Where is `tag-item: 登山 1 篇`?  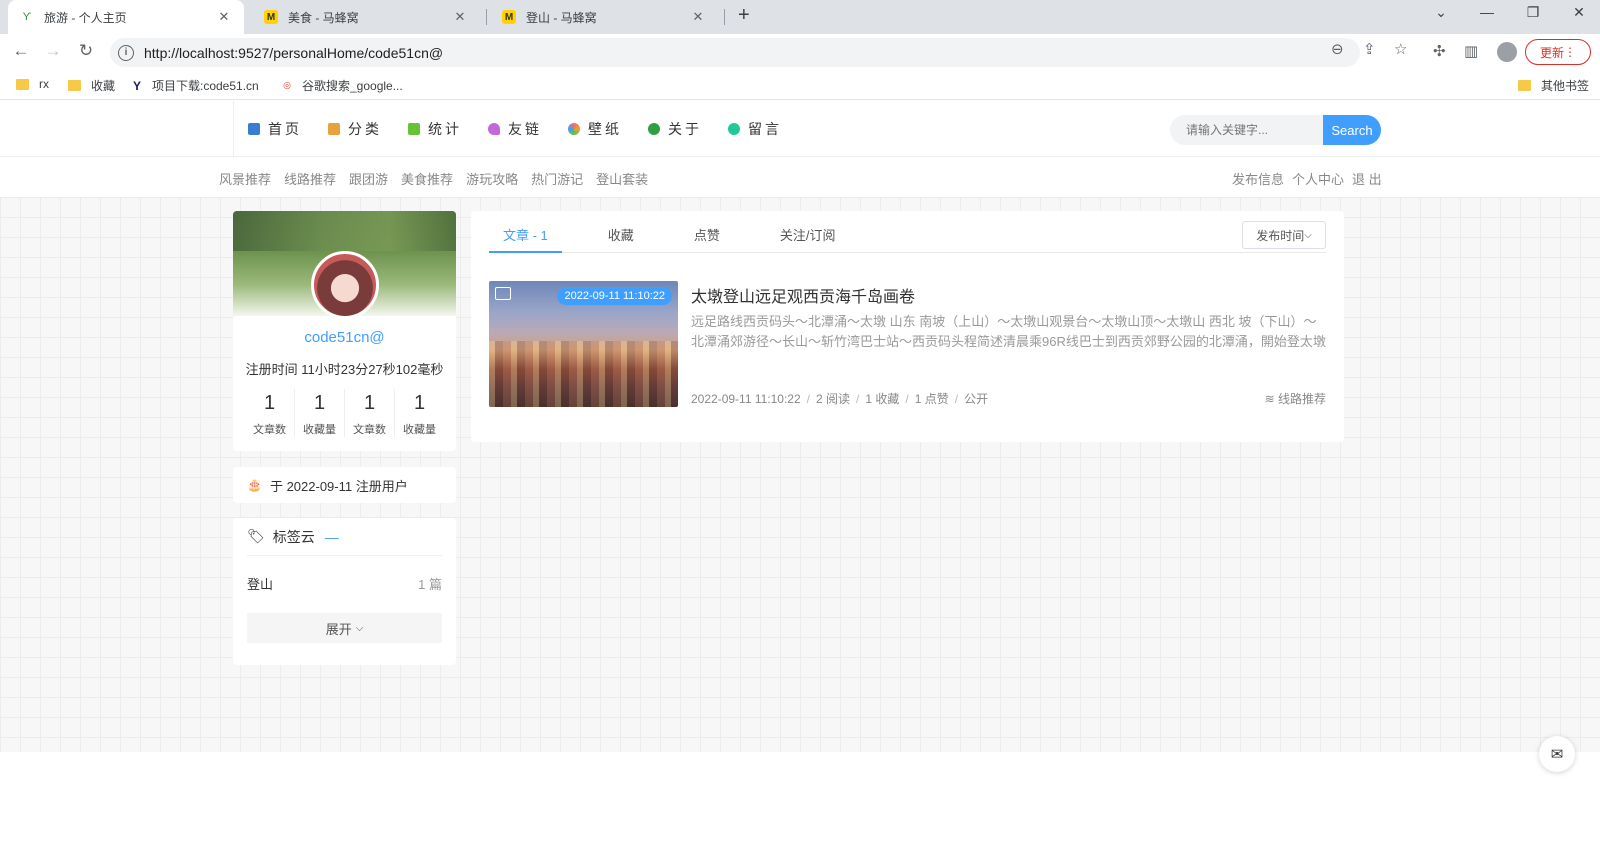 tag-item: 登山 1 篇 is located at coordinates (344, 583).